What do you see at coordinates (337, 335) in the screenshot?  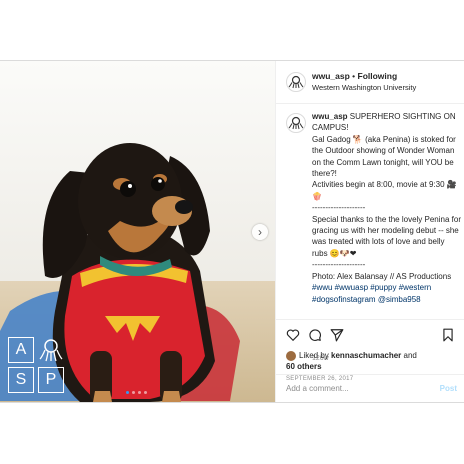 I see `share-icon` at bounding box center [337, 335].